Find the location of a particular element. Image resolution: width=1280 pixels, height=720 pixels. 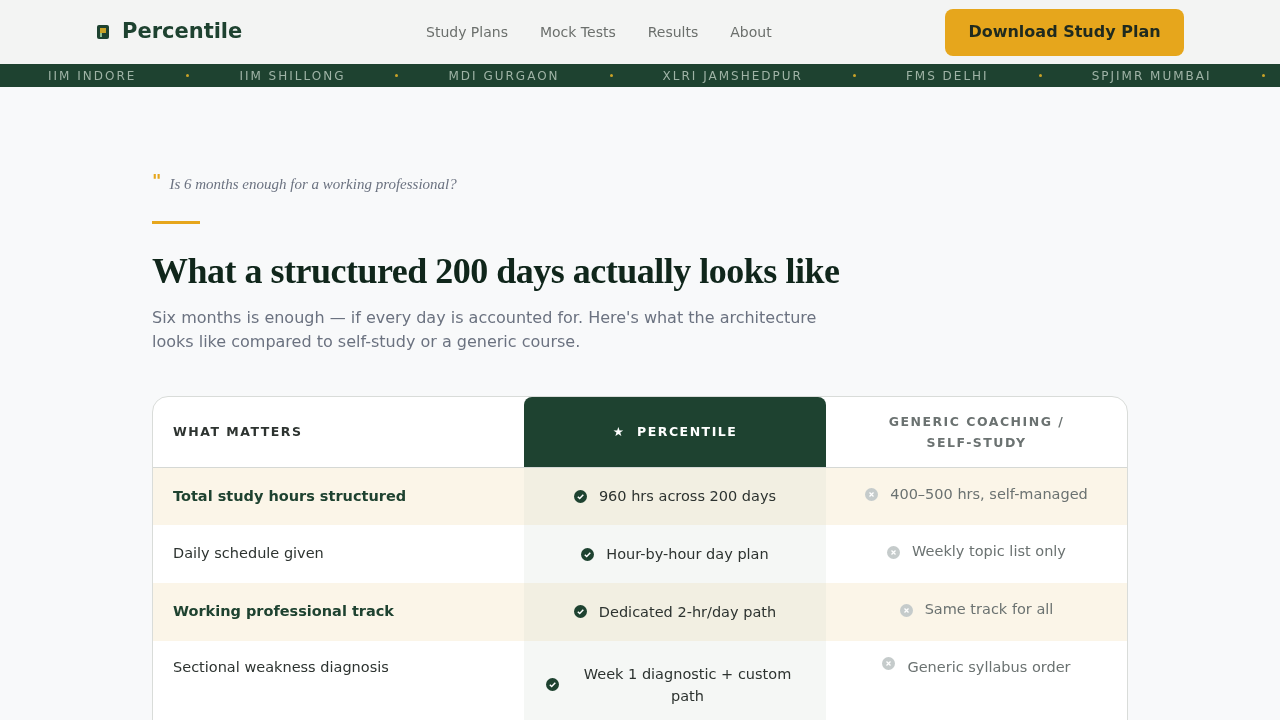

generic-value: 400–500 hrs, self-managed is located at coordinates (989, 494).